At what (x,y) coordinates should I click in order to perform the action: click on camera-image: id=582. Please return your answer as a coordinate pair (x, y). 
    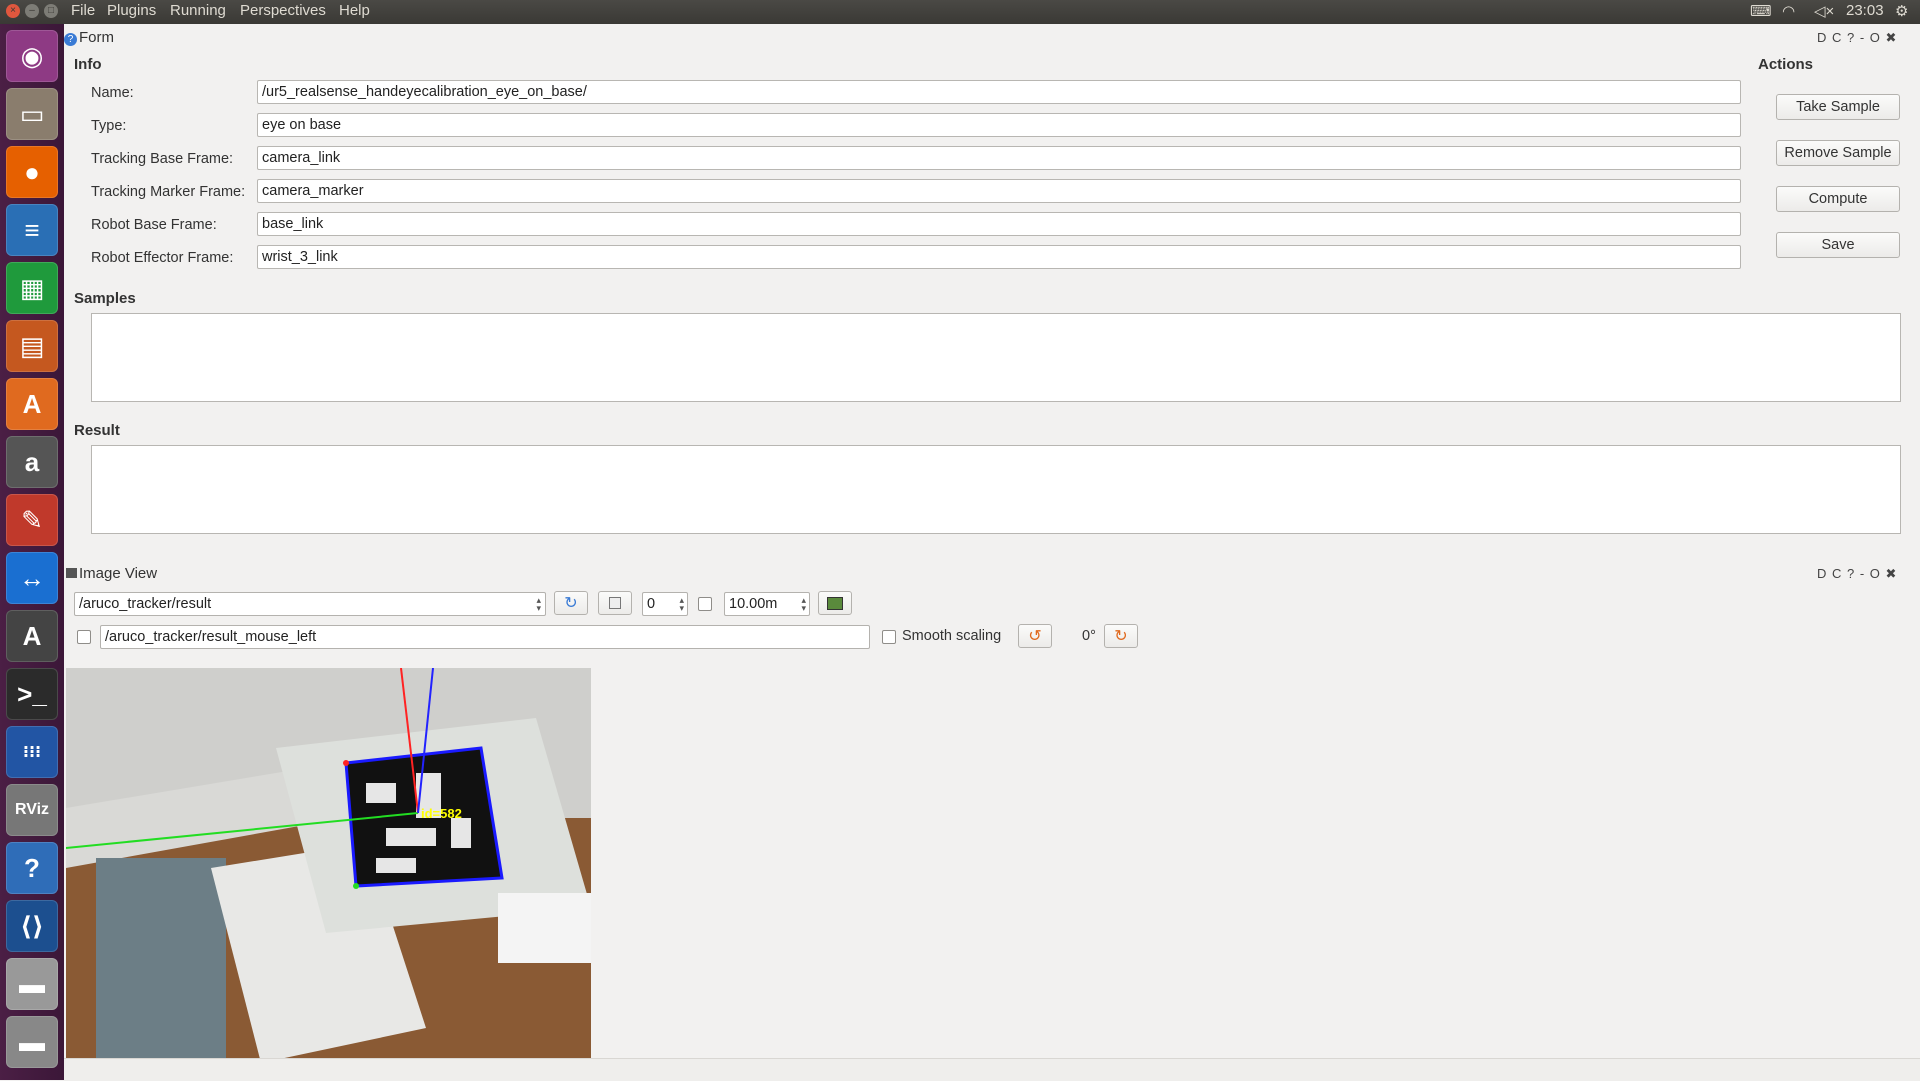
    Looking at the image, I should click on (328, 863).